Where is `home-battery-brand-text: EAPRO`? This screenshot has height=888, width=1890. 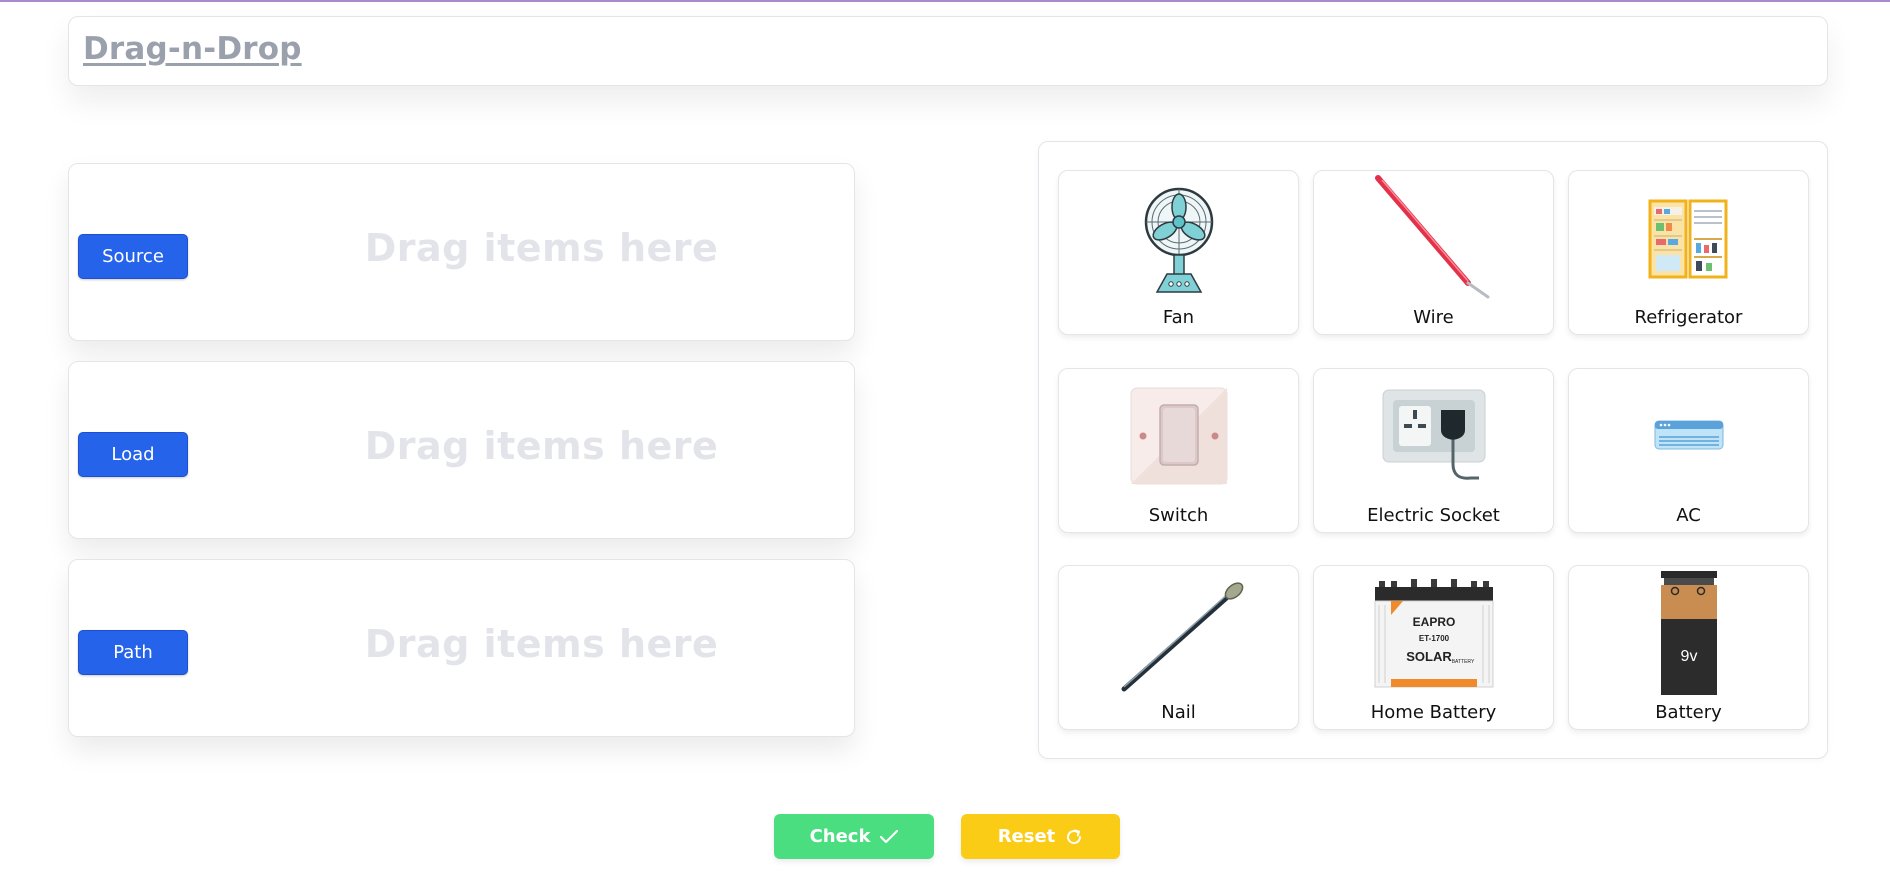 home-battery-brand-text: EAPRO is located at coordinates (1433, 622).